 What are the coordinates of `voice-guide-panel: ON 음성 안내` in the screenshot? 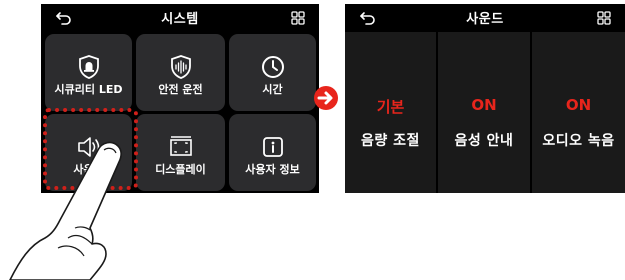 It's located at (484, 112).